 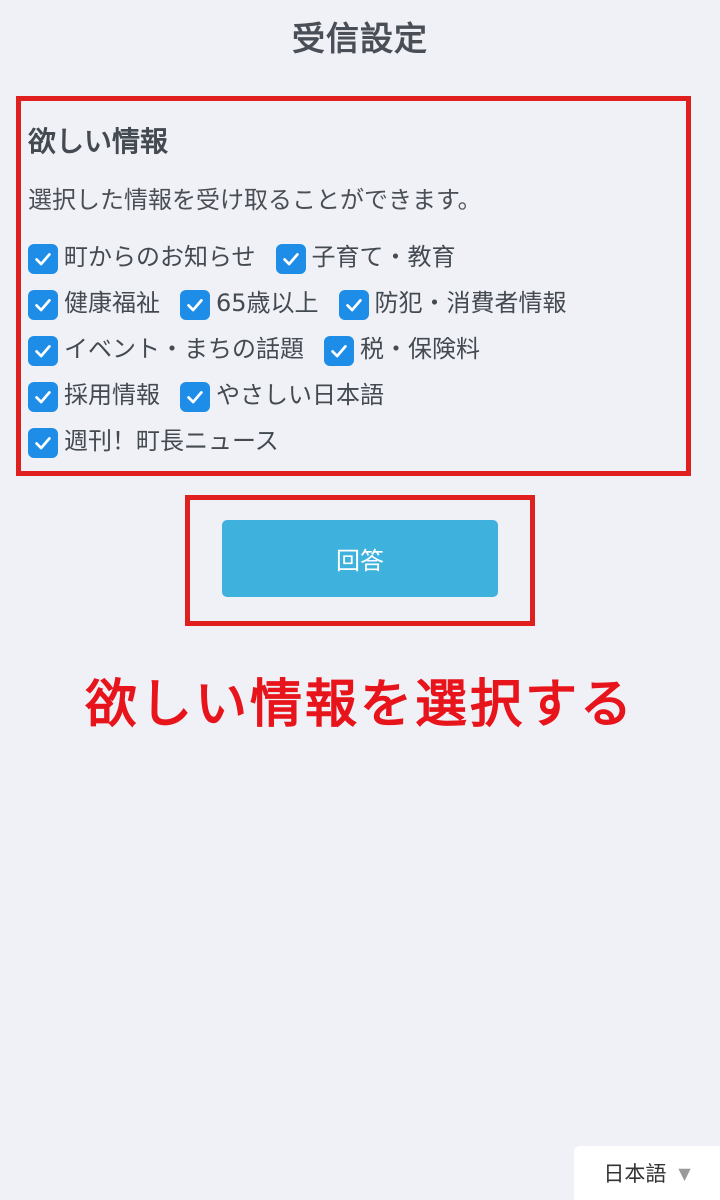 I want to click on submit-button: 回答, so click(x=360, y=558).